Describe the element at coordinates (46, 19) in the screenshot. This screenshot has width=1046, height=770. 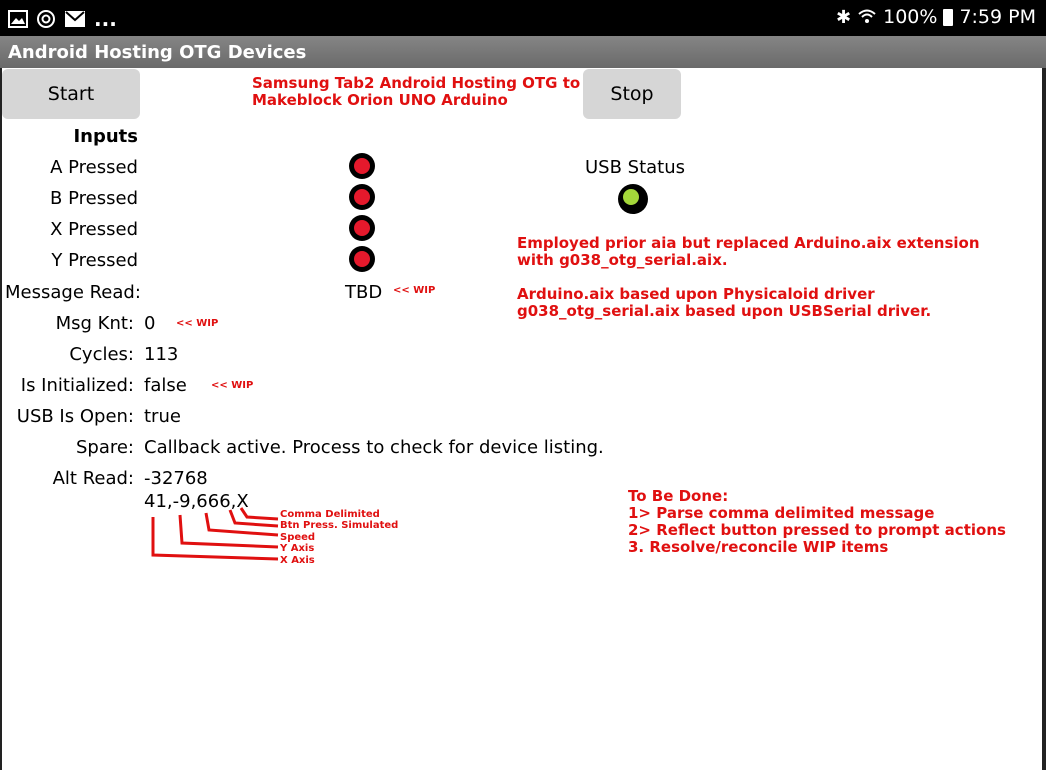
I see `sync-icon` at that location.